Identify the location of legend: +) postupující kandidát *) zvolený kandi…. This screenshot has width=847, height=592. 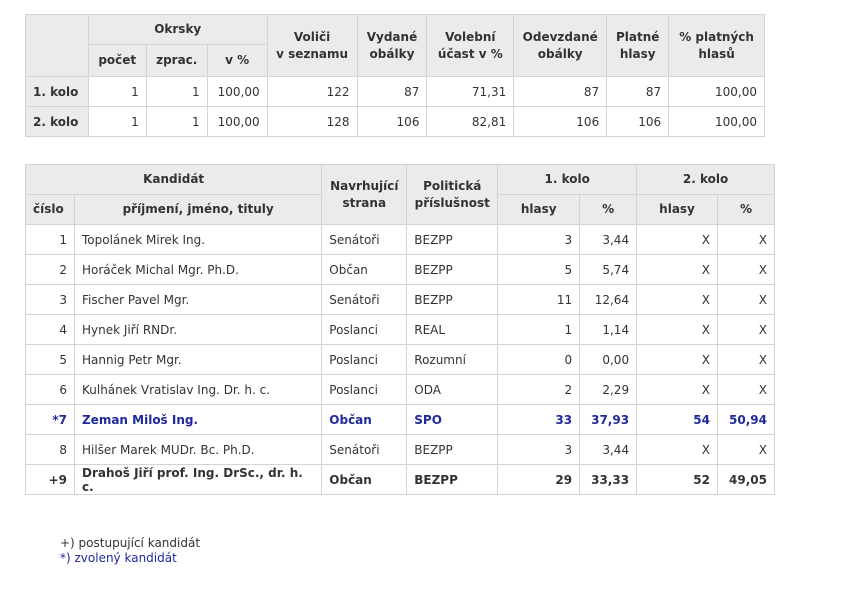
(130, 551).